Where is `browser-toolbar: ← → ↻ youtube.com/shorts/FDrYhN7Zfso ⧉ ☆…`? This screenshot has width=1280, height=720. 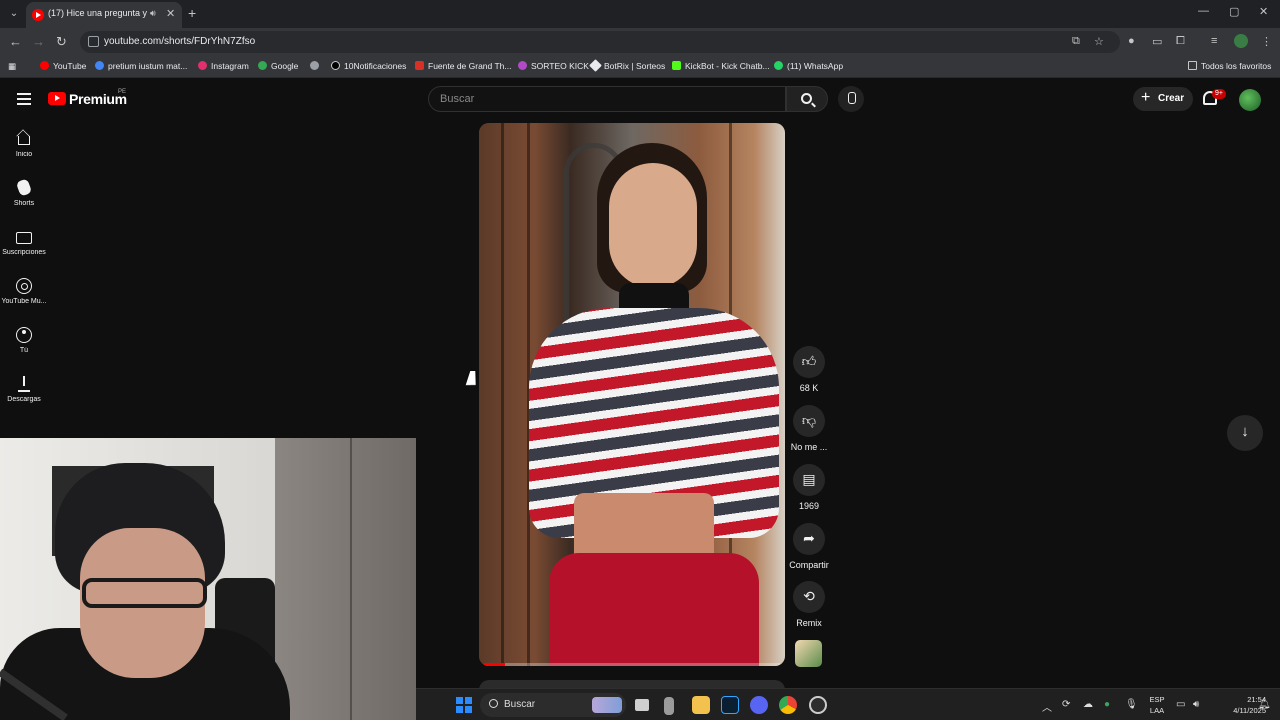 browser-toolbar: ← → ↻ youtube.com/shorts/FDrYhN7Zfso ⧉ ☆… is located at coordinates (640, 42).